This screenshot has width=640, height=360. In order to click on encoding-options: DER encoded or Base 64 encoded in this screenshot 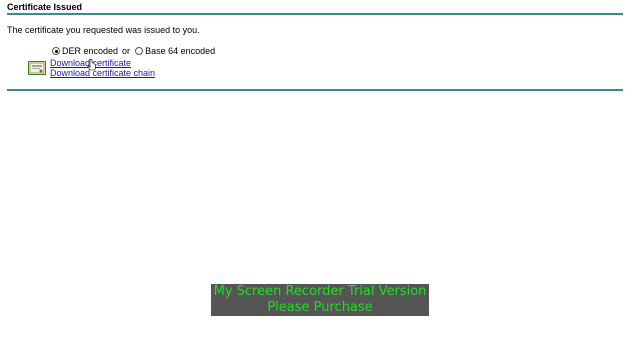, I will do `click(133, 51)`.